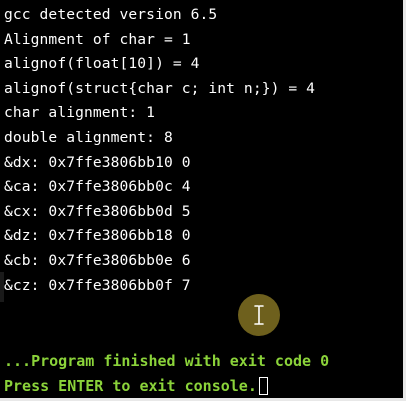 This screenshot has height=401, width=406. What do you see at coordinates (160, 88) in the screenshot?
I see `output-line: alignof(struct{char c; int n;}) = 4` at bounding box center [160, 88].